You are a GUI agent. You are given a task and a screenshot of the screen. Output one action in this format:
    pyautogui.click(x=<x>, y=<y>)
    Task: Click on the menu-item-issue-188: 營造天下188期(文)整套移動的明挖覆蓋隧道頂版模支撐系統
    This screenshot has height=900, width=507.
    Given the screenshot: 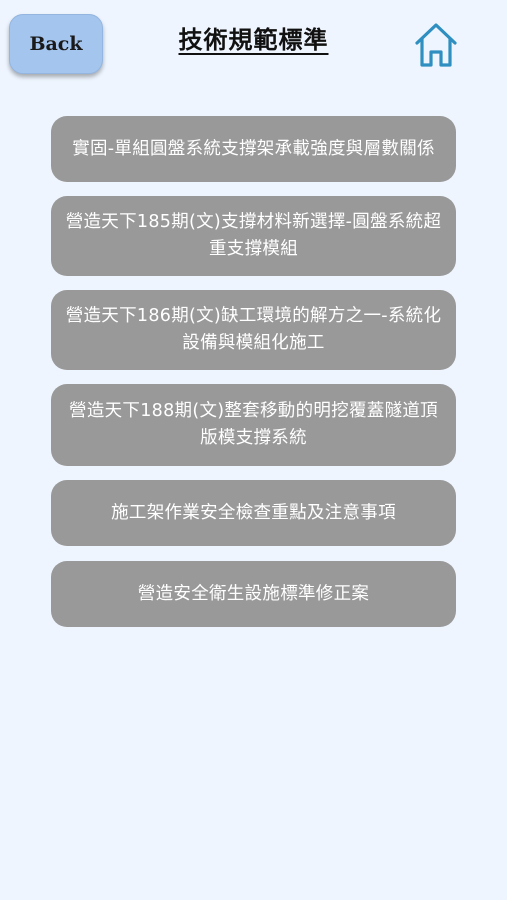 What is the action you would take?
    pyautogui.click(x=253, y=425)
    